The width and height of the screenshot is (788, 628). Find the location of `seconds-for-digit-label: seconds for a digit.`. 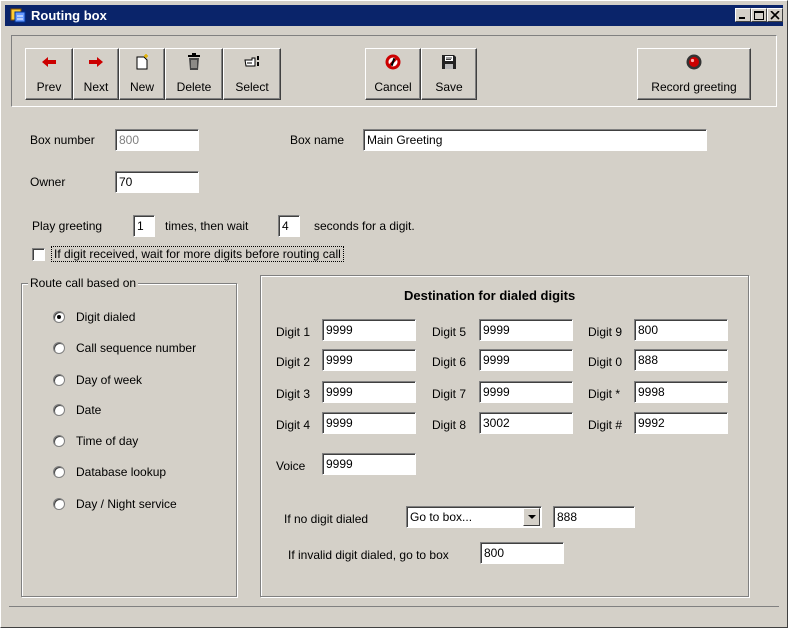

seconds-for-digit-label: seconds for a digit. is located at coordinates (364, 226).